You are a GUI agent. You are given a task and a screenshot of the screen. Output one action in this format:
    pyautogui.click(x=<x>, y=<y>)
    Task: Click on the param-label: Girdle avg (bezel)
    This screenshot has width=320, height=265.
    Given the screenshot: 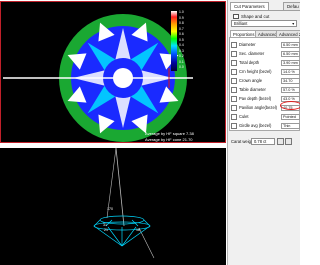 What is the action you would take?
    pyautogui.click(x=255, y=125)
    